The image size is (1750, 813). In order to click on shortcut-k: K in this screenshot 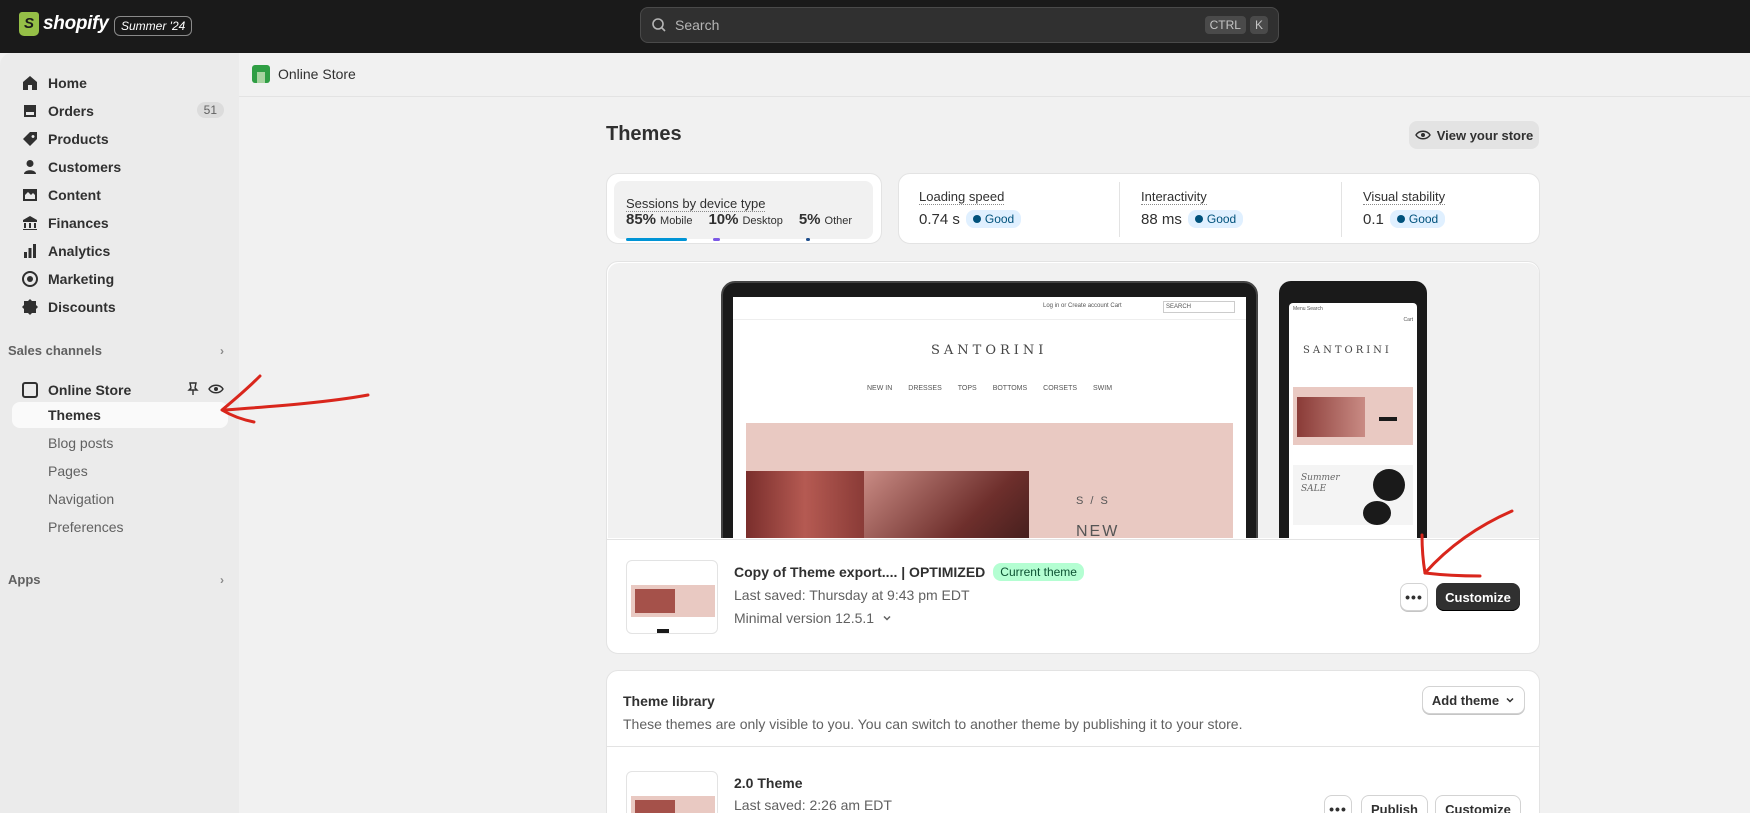, I will do `click(1258, 25)`.